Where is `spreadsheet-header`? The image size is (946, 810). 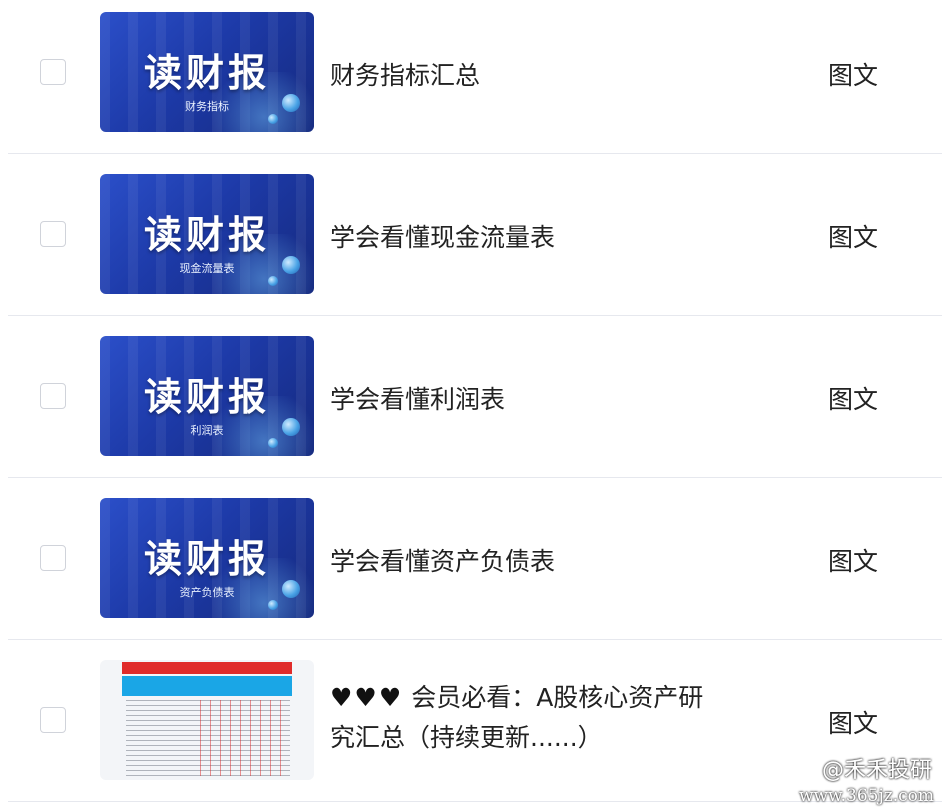 spreadsheet-header is located at coordinates (207, 668).